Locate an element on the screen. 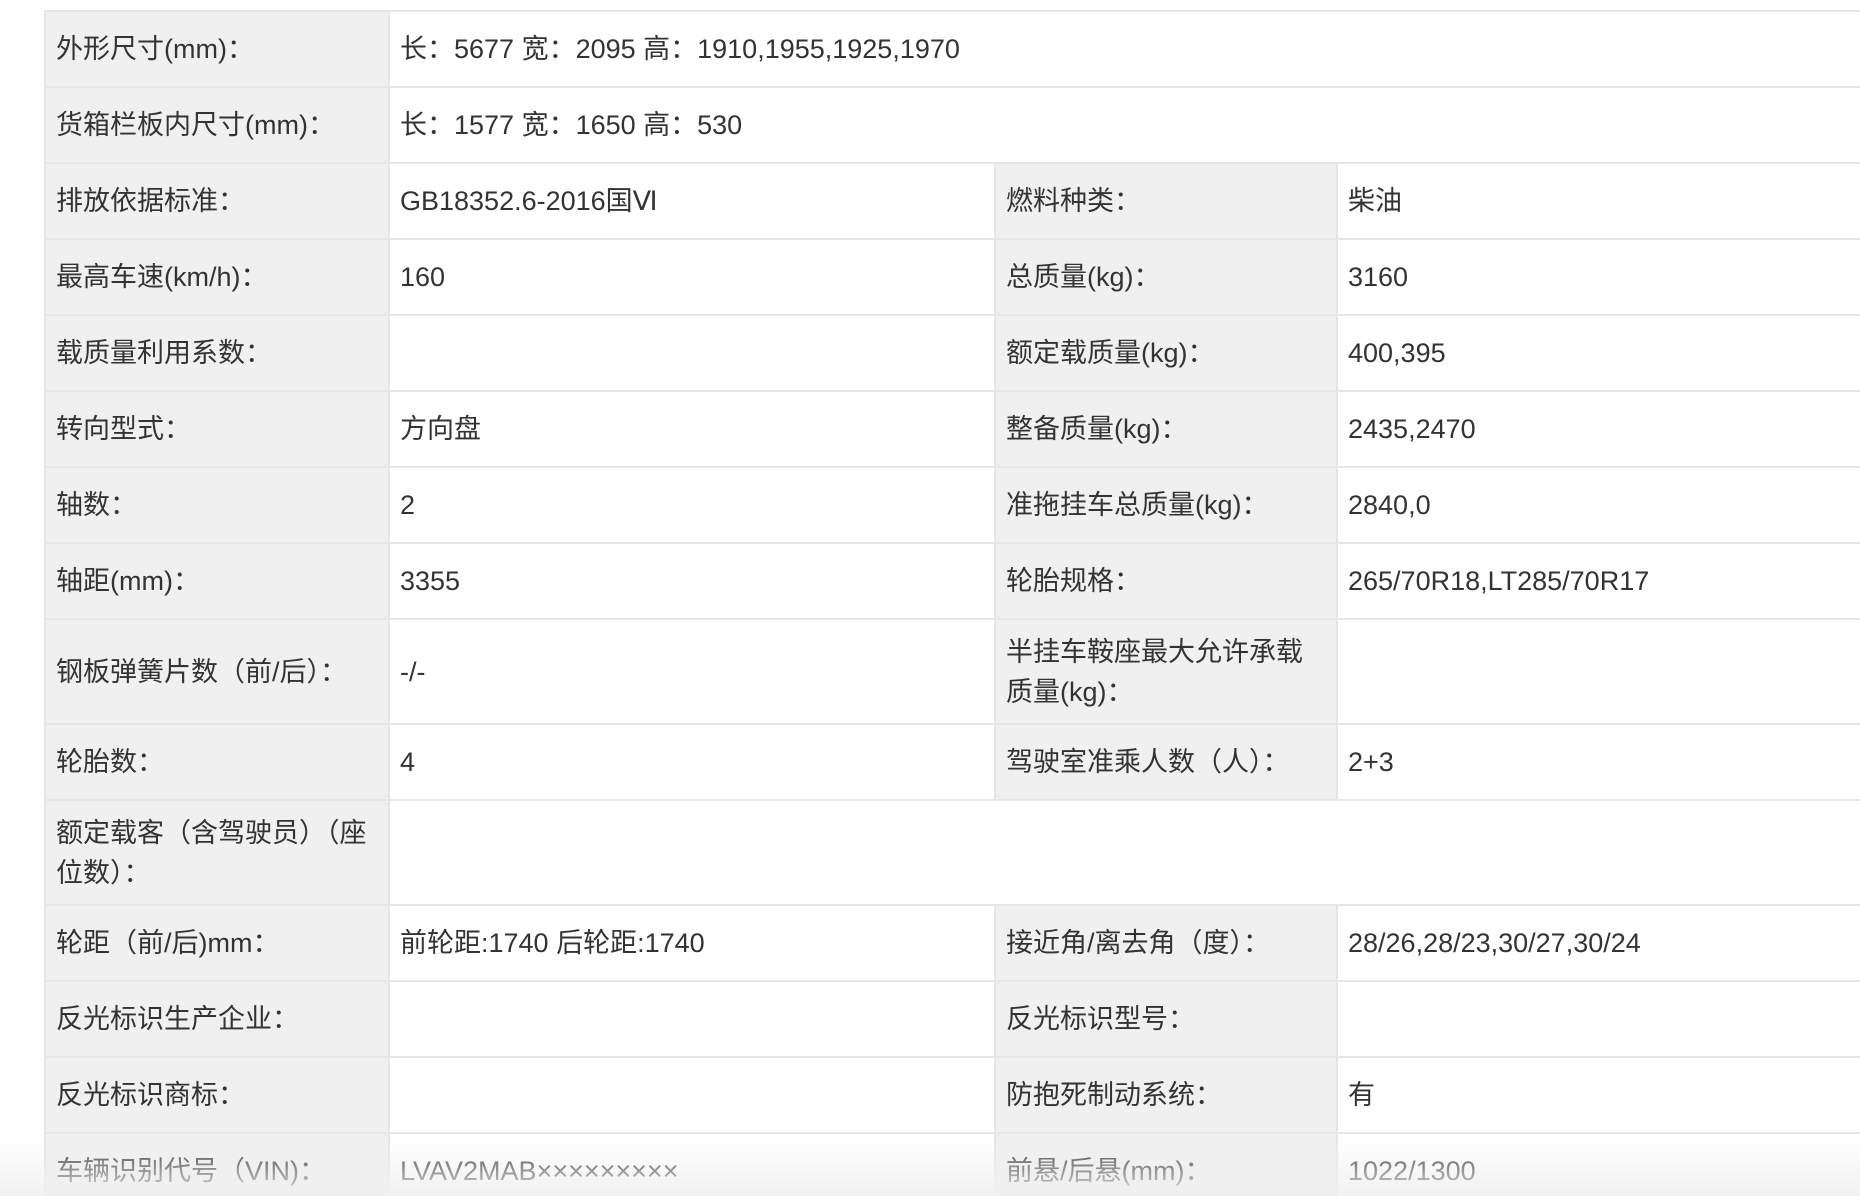 The height and width of the screenshot is (1196, 1860). spec-label: 反光标识生产企业： is located at coordinates (217, 1019).